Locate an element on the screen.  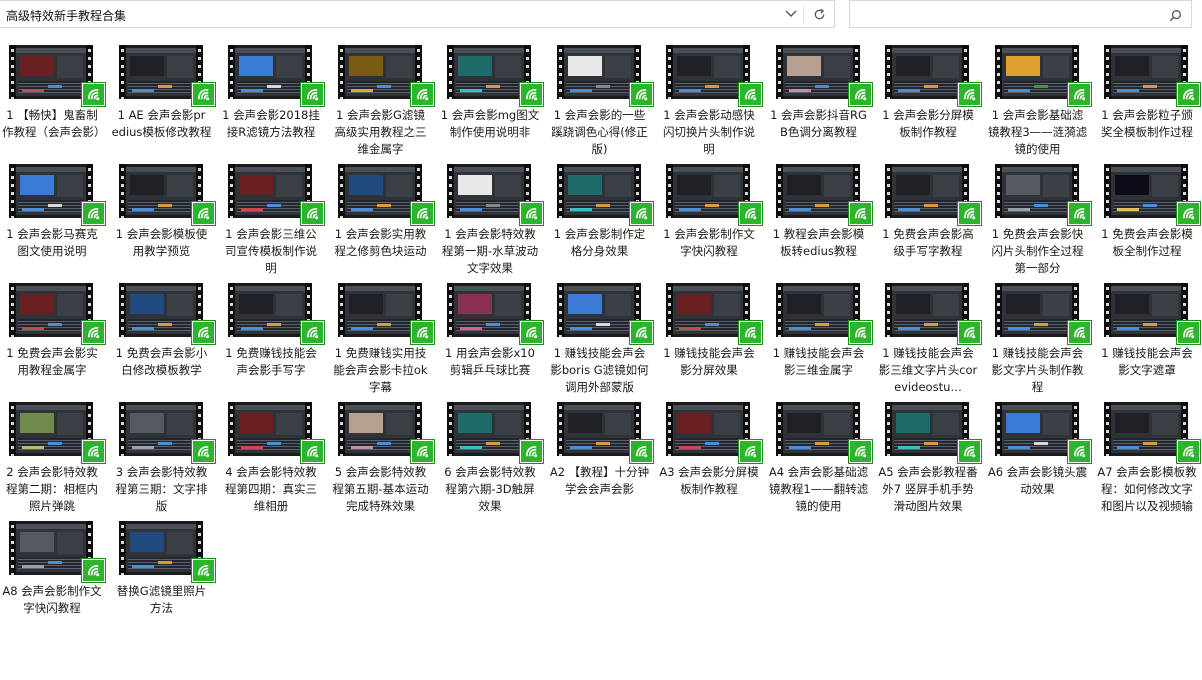
file-name: 1 会声会影mg图文制作使用说明非 is located at coordinates (490, 124).